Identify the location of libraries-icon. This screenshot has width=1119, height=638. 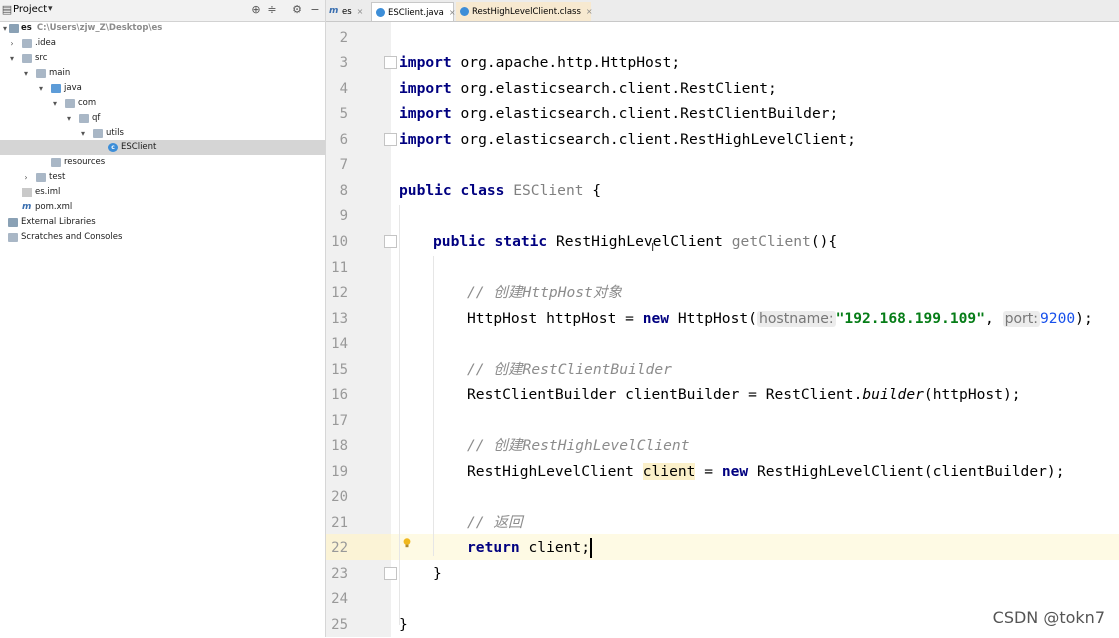
(13, 222).